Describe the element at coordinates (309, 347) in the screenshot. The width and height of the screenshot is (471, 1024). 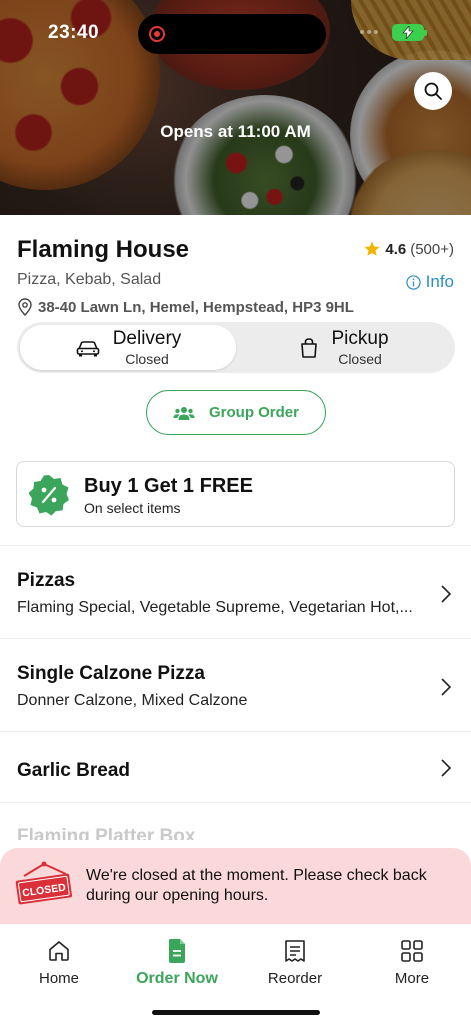
I see `shopping-bag-icon` at that location.